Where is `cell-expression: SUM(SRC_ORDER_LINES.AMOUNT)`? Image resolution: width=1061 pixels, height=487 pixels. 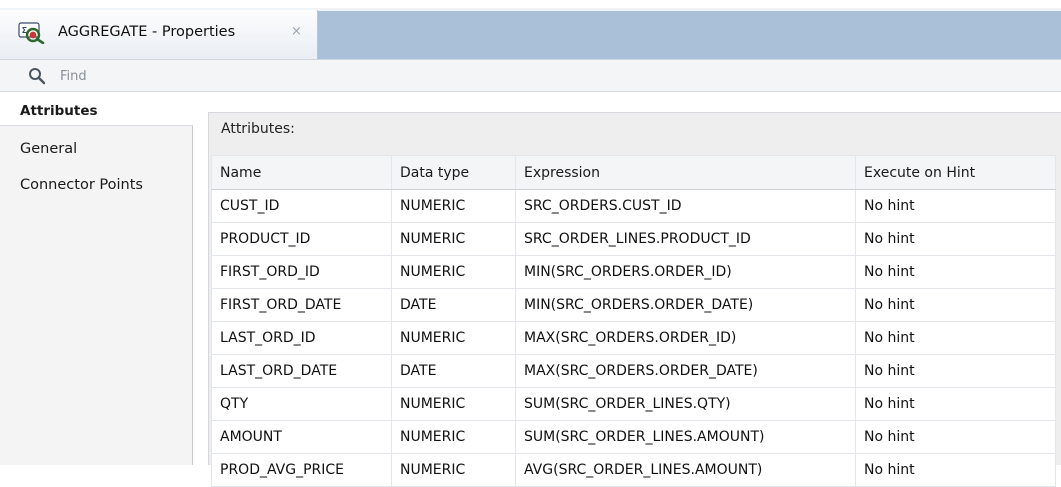 cell-expression: SUM(SRC_ORDER_LINES.AMOUNT) is located at coordinates (685, 437).